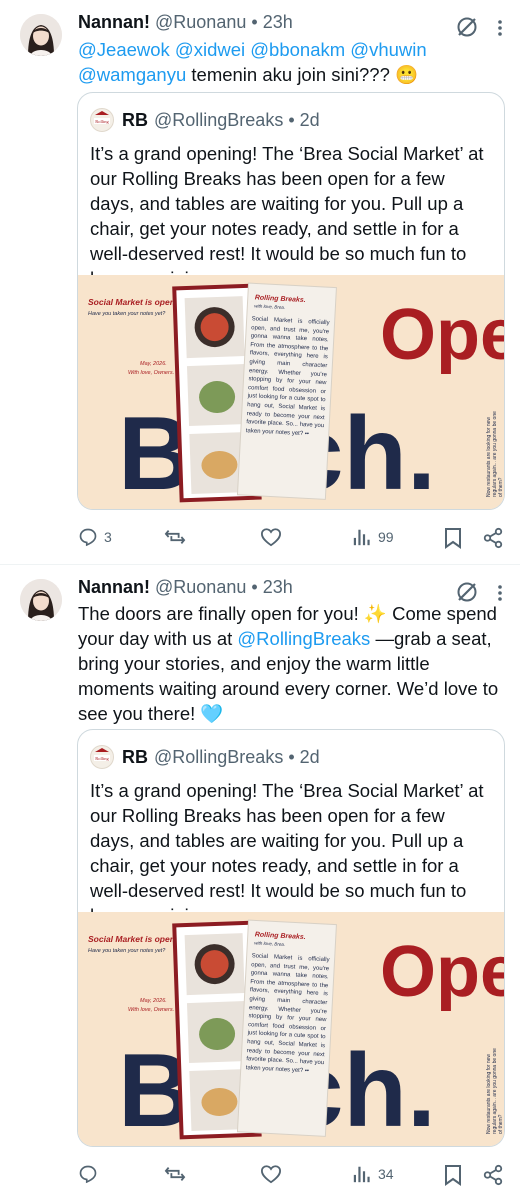  What do you see at coordinates (375, 613) in the screenshot?
I see `sparkle-emoji: ✨` at bounding box center [375, 613].